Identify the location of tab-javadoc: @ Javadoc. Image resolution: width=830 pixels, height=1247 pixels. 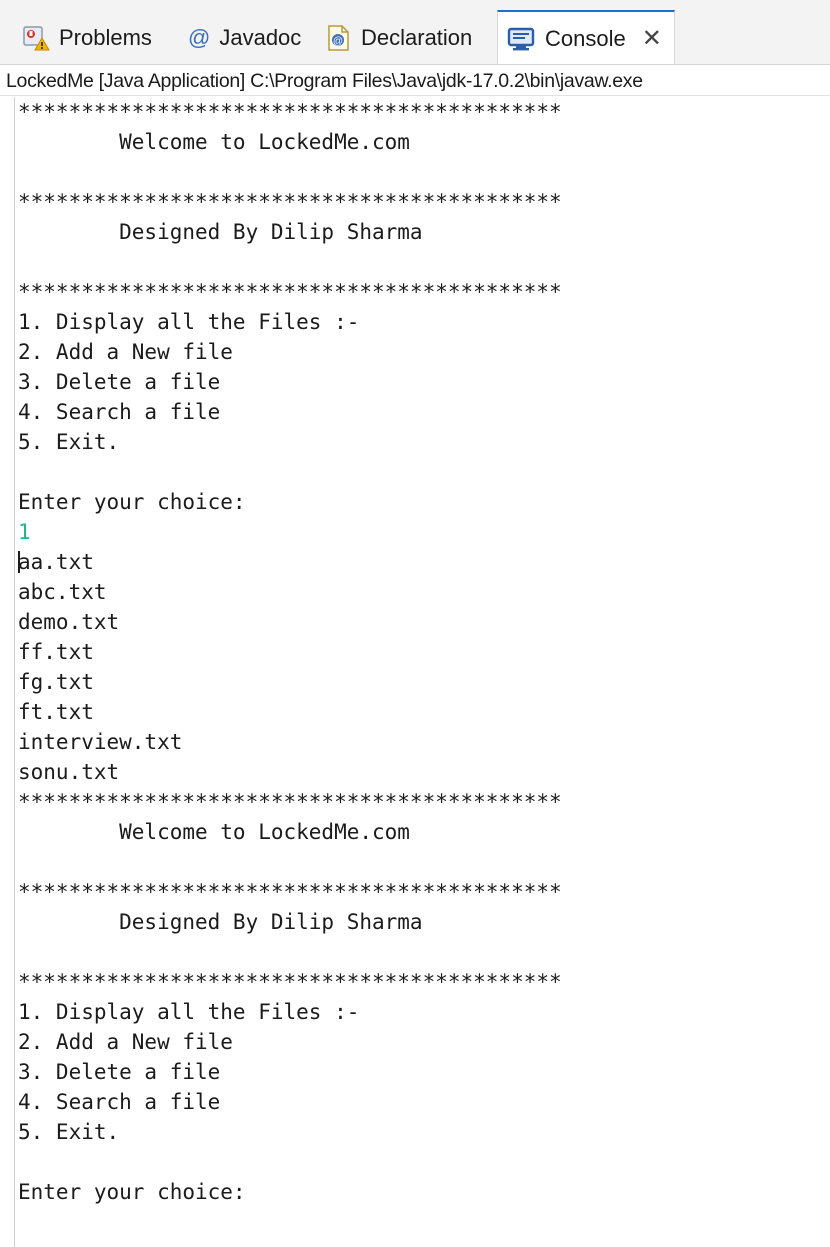
(244, 38).